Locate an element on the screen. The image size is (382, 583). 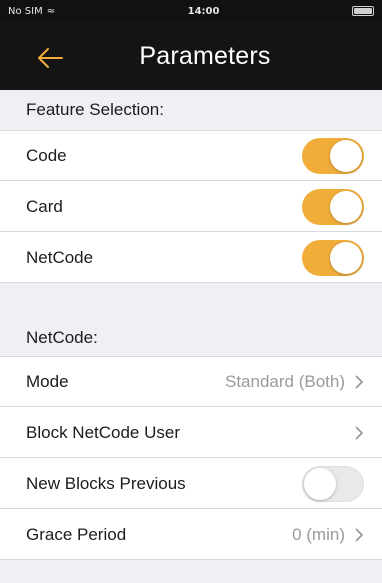
feature-label-code: Code is located at coordinates (46, 155).